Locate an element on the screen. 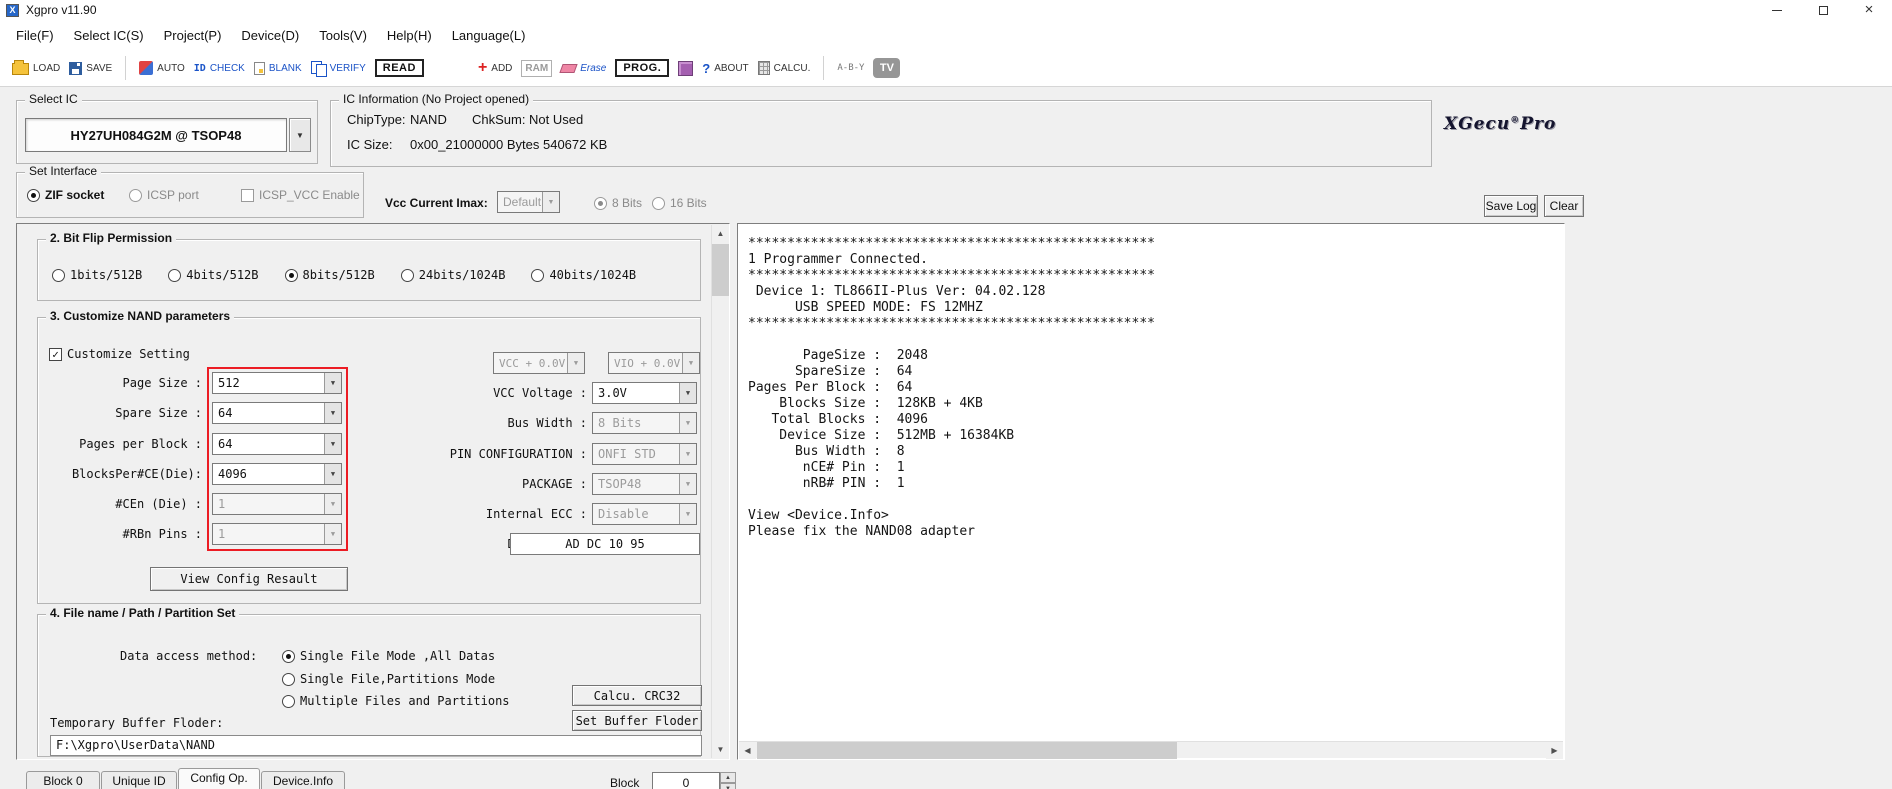  selected-ic-box: HY27UH084G2M @ TSOP48 is located at coordinates (156, 135).